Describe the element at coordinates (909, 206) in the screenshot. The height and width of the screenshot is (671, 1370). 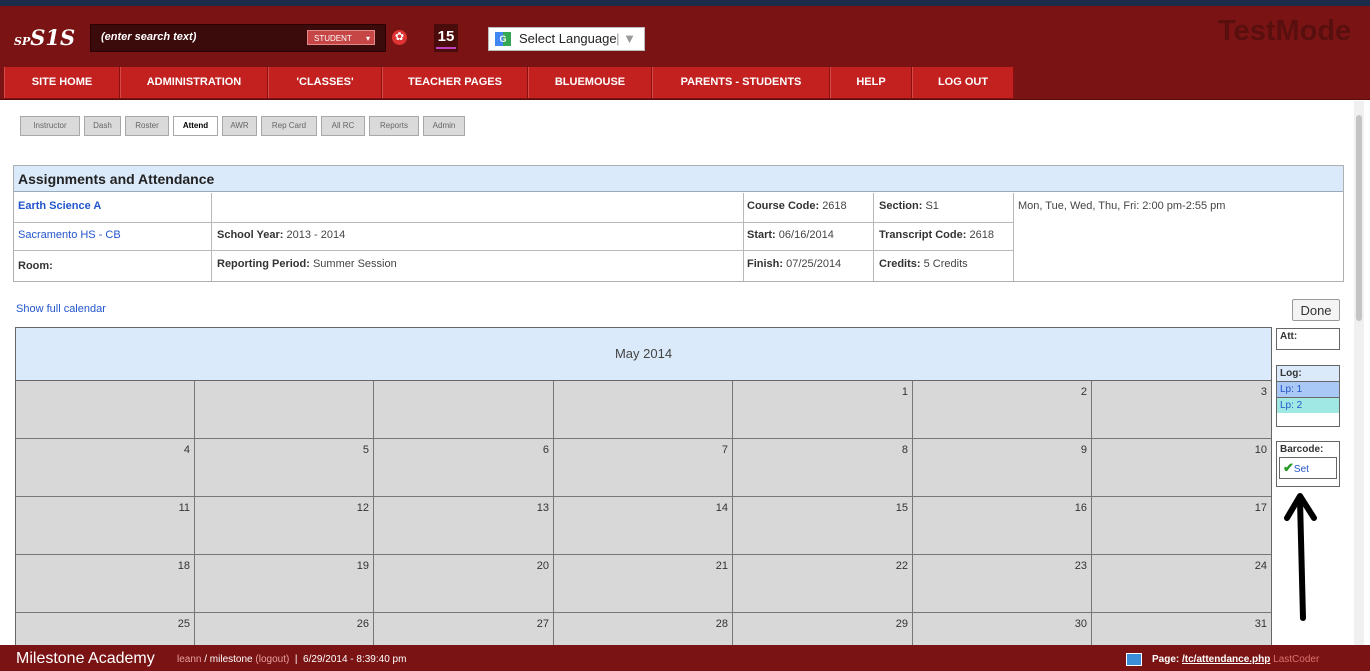
I see `section: Section: S1` at that location.